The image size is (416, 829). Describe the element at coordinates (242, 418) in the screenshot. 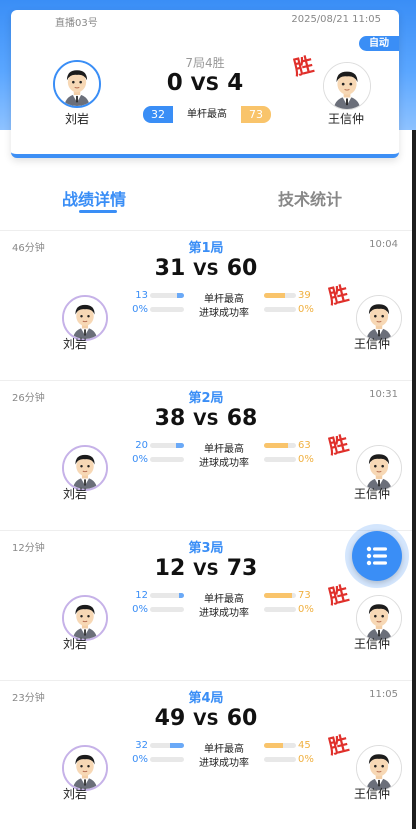

I see `round-score-right: 68` at that location.